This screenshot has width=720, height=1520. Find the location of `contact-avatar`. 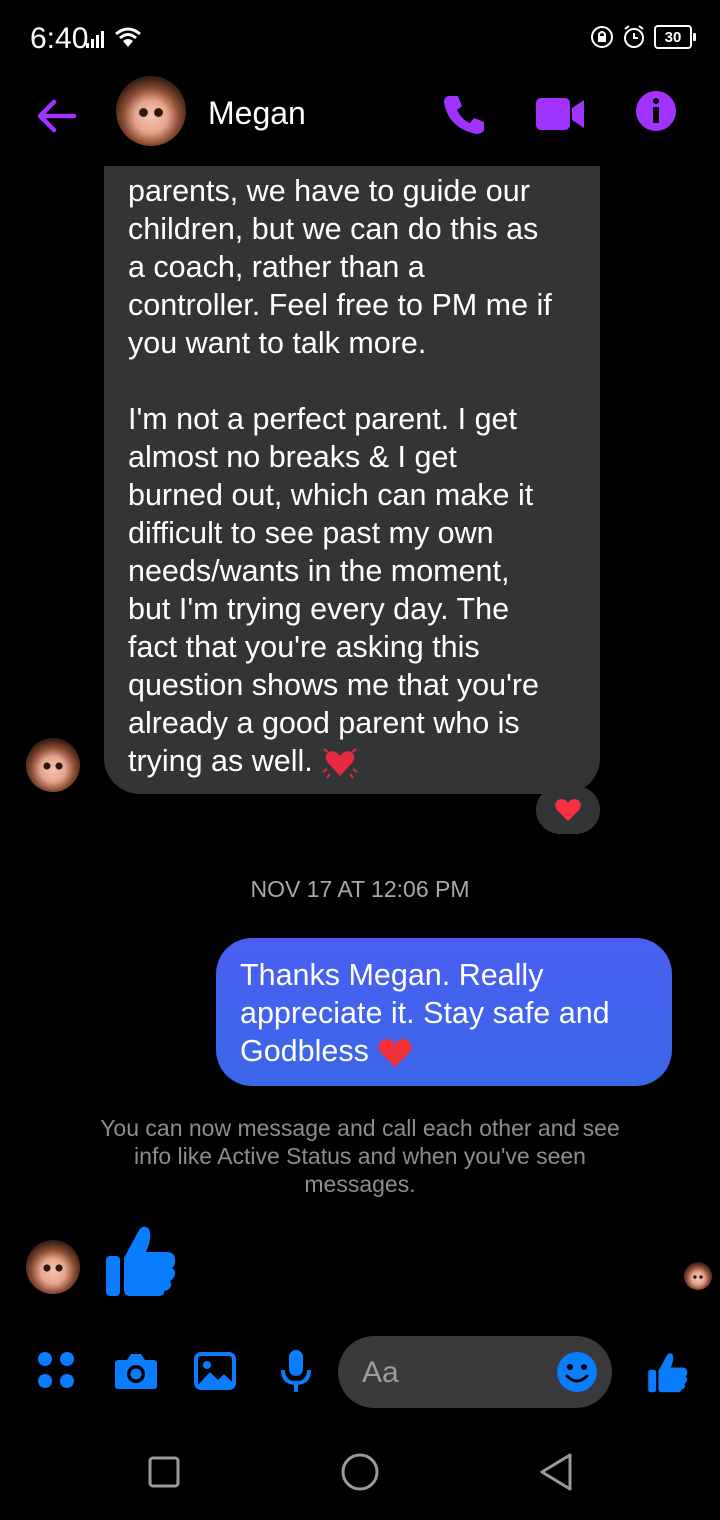

contact-avatar is located at coordinates (151, 111).